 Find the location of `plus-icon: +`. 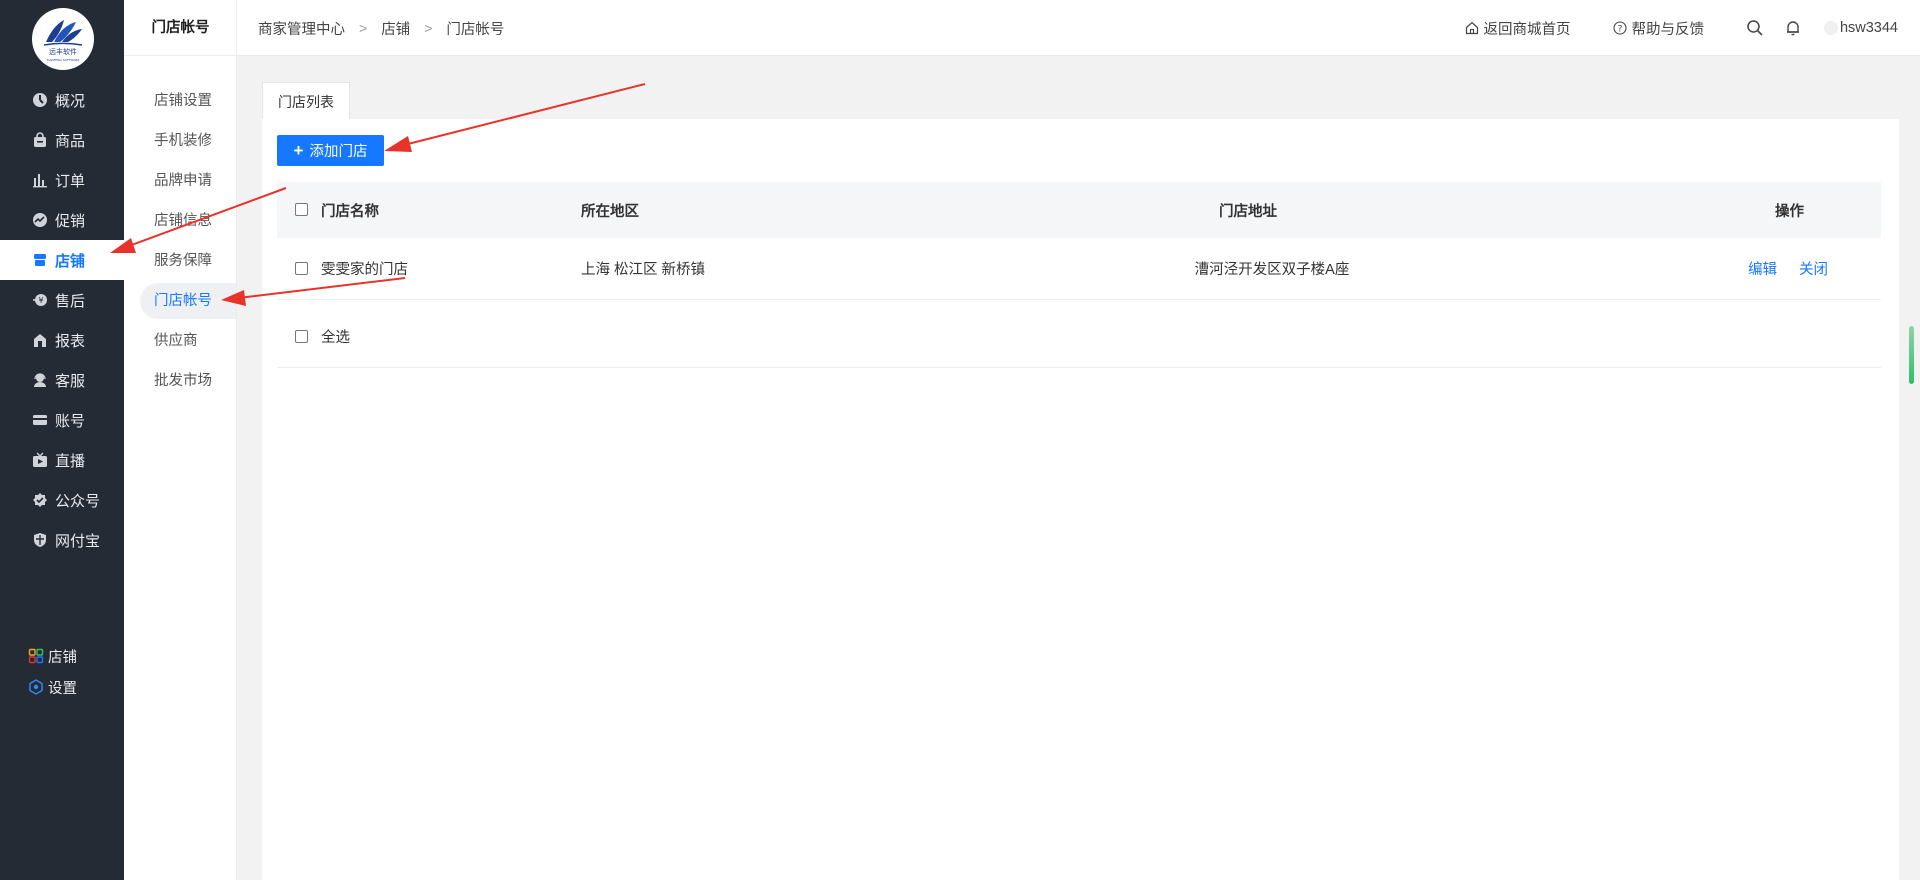

plus-icon: + is located at coordinates (298, 150).